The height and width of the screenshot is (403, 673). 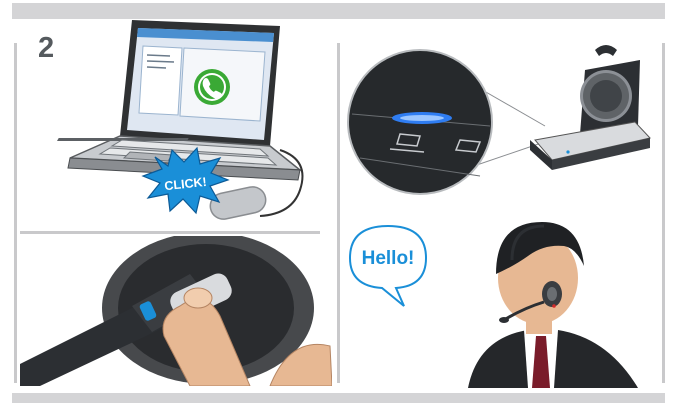 I want to click on left-border-line, so click(x=15, y=213).